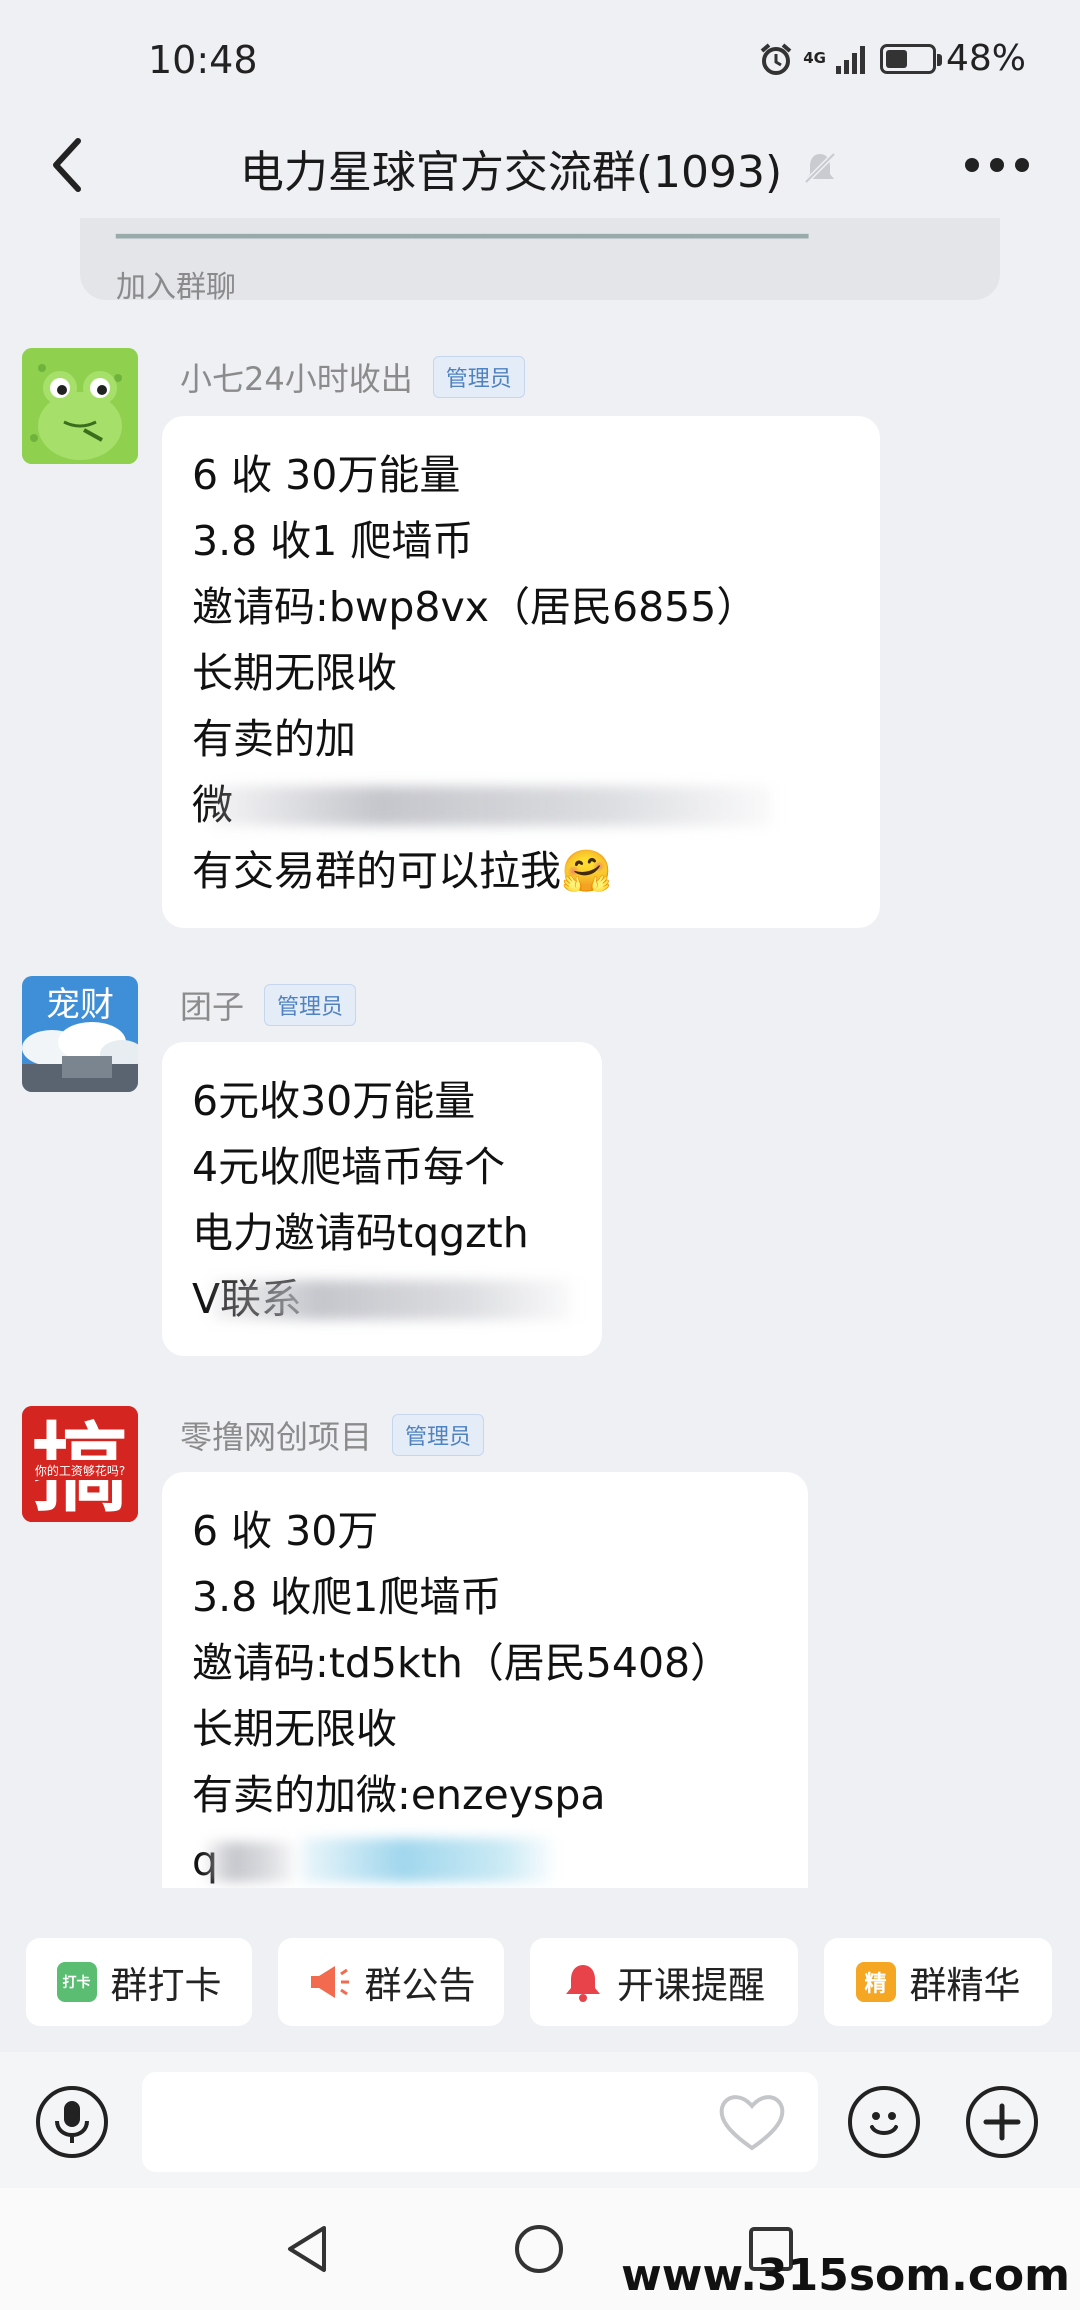 The image size is (1080, 2310). Describe the element at coordinates (475, 607) in the screenshot. I see `message-line: 邀请码:bwp8vx（居民6855）` at that location.